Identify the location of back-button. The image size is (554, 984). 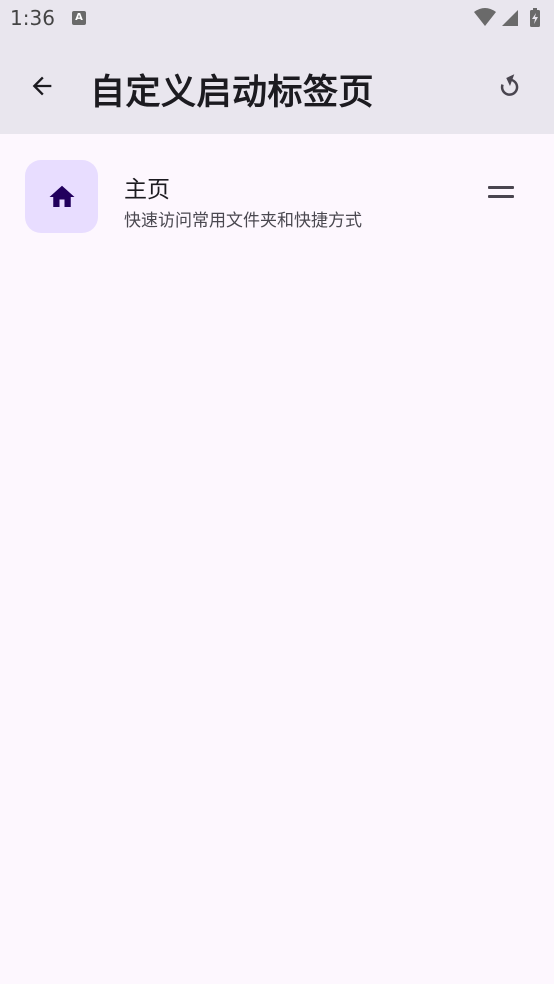
(42, 86).